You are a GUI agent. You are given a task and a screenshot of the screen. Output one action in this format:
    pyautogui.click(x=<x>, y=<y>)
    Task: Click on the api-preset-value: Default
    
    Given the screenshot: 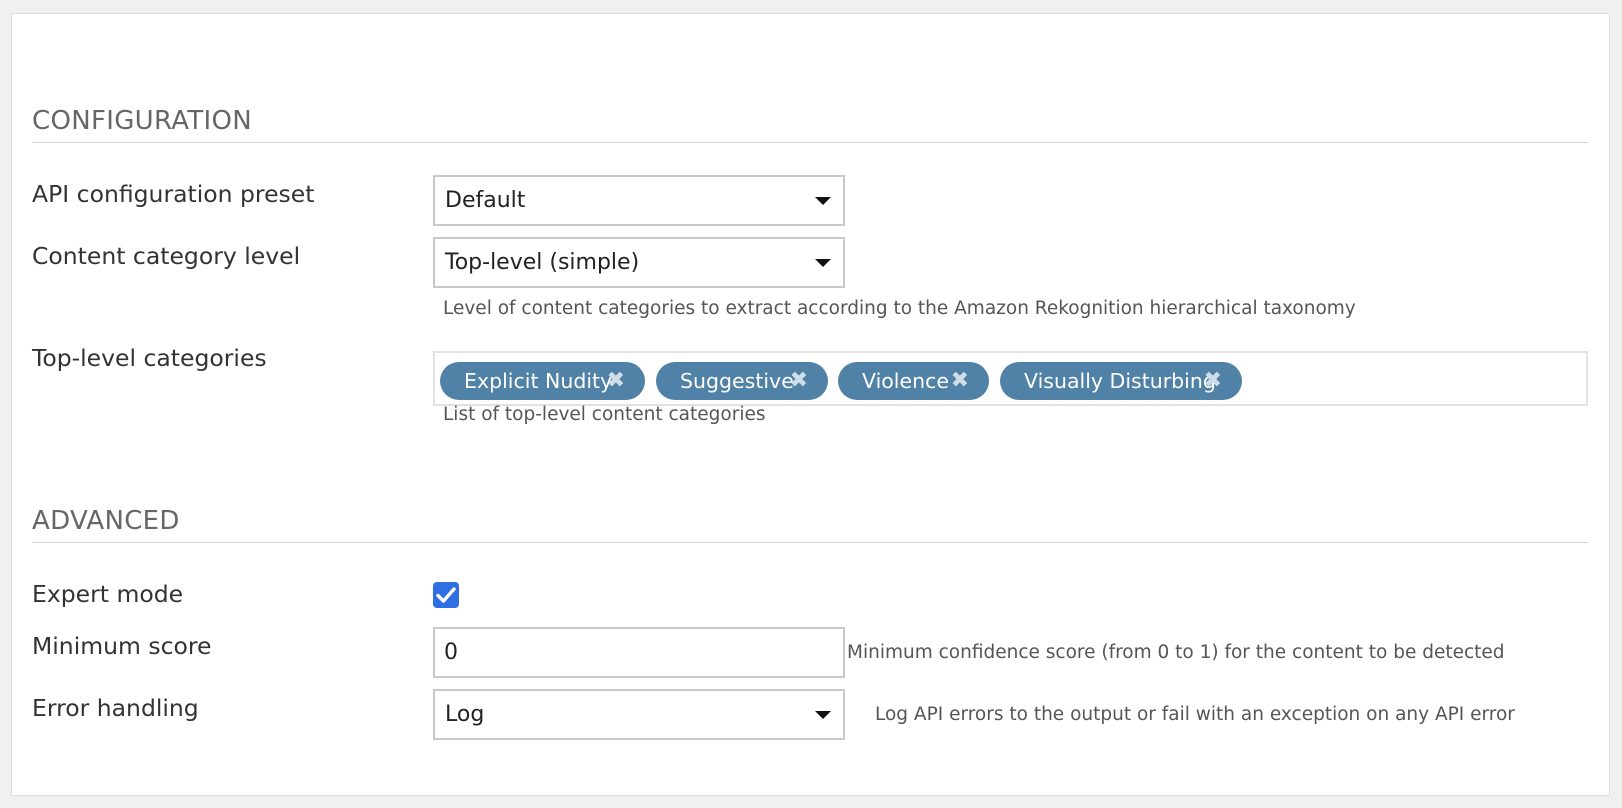 What is the action you would take?
    pyautogui.click(x=485, y=200)
    